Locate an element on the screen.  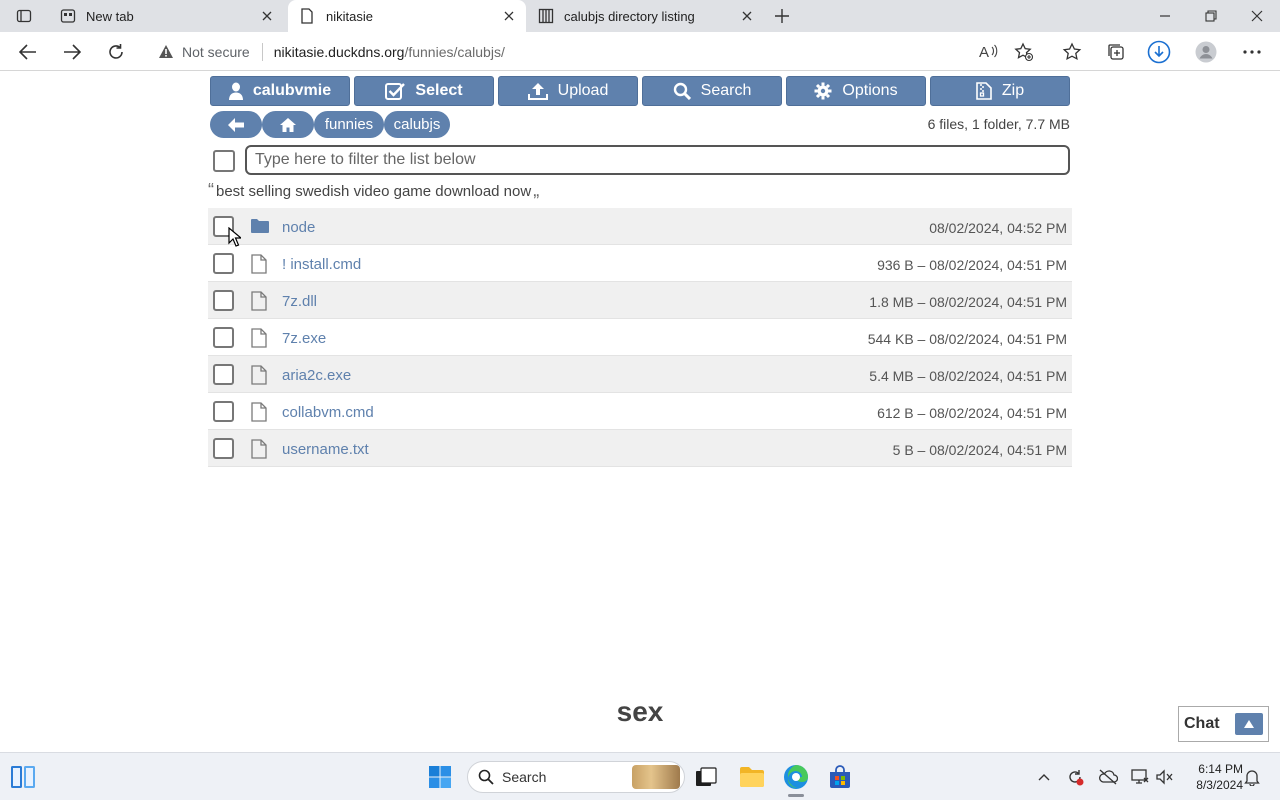
read-aloud-icon: A is located at coordinates (988, 52).